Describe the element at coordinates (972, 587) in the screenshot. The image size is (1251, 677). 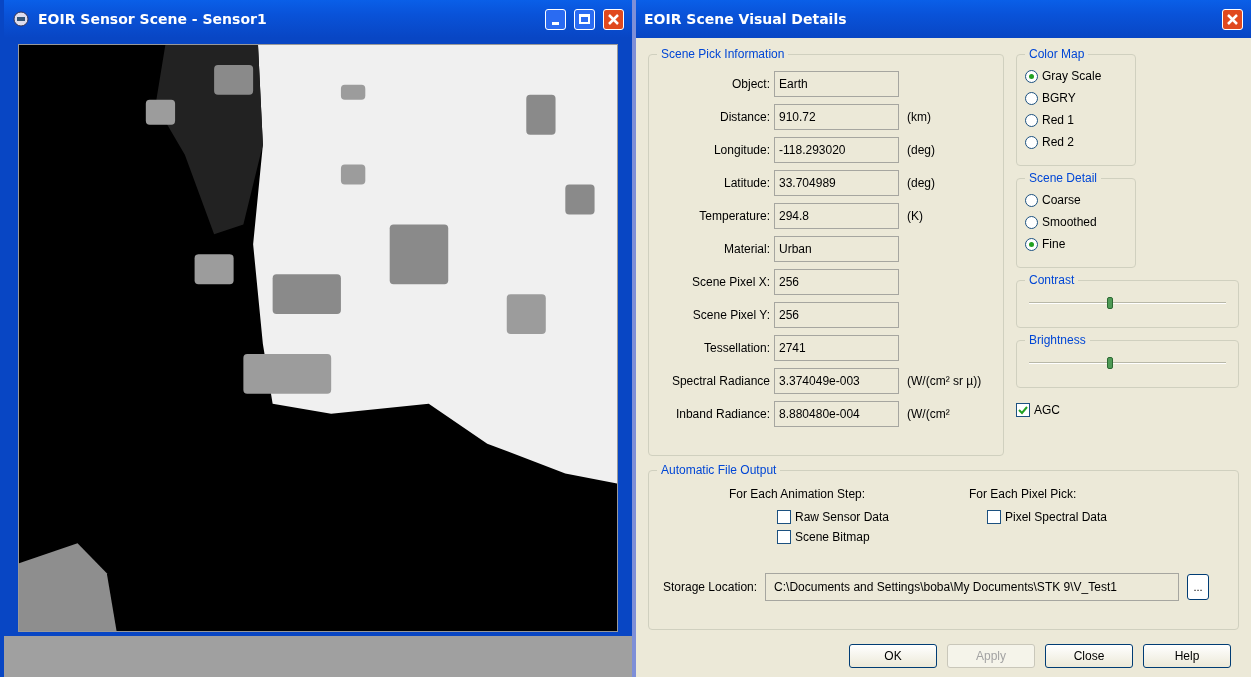
I see `storage-location-field: C:\Documents and Settings\boba\My Documents\STK 9\V_Test1` at that location.